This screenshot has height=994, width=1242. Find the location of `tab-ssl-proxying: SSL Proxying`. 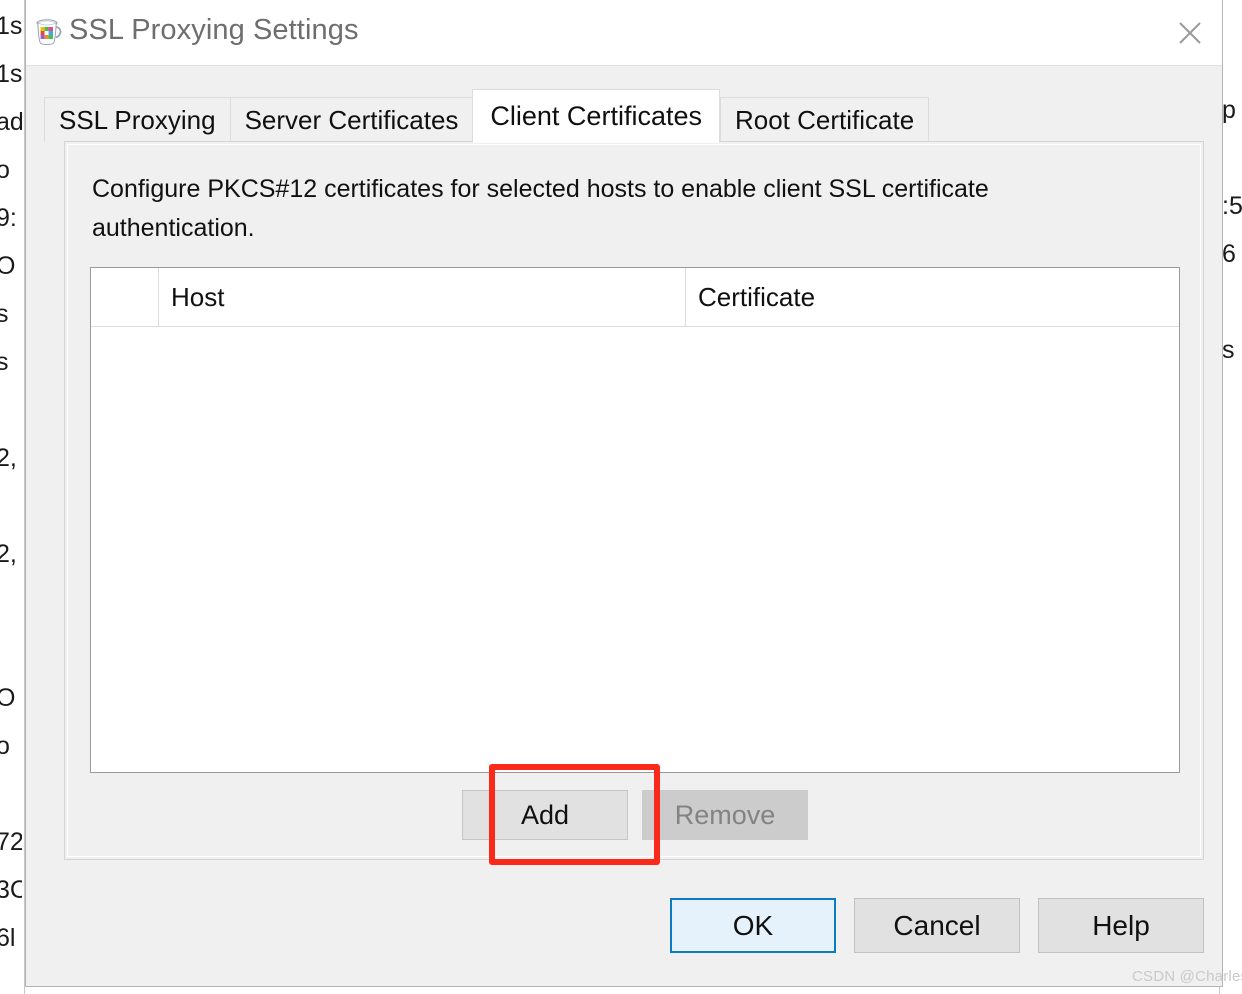

tab-ssl-proxying: SSL Proxying is located at coordinates (137, 119).